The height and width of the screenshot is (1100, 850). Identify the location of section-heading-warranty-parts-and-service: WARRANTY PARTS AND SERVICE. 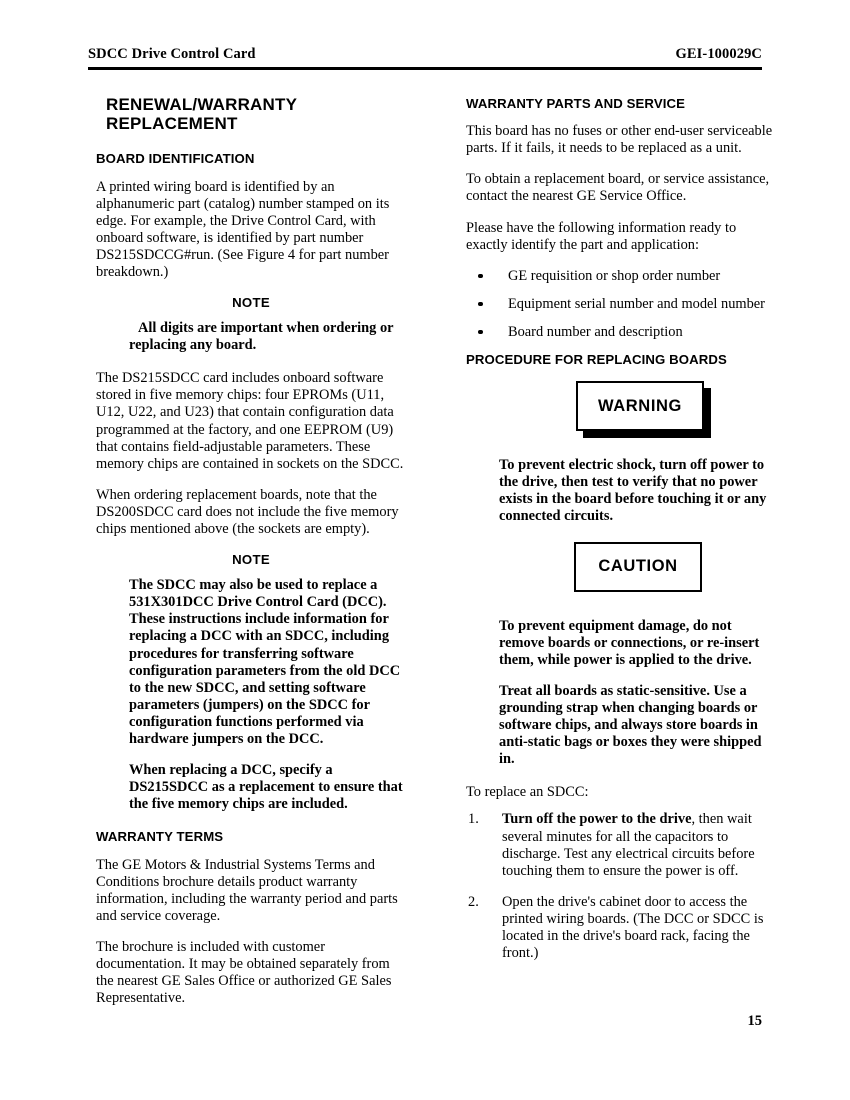
(575, 103).